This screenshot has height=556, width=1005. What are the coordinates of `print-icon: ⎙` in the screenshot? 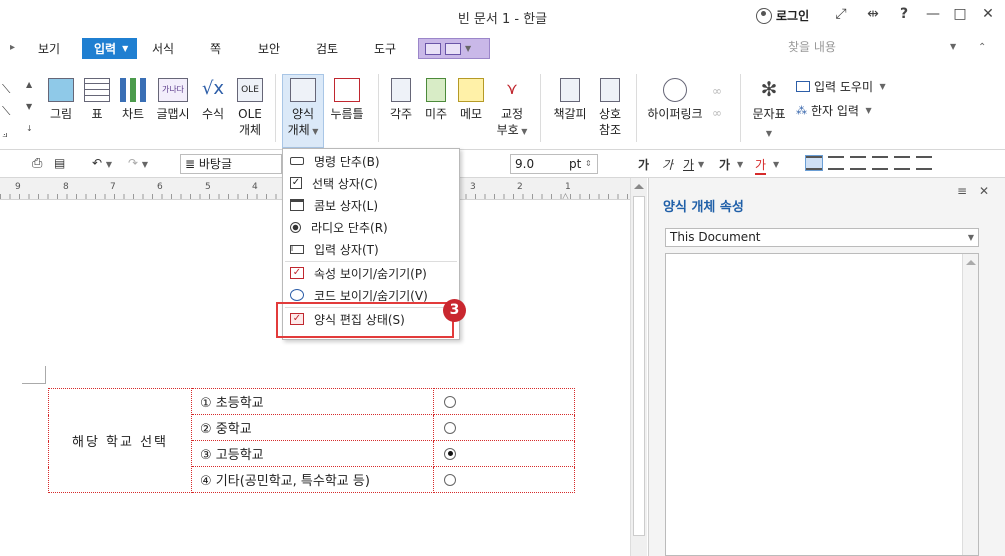 It's located at (37, 163).